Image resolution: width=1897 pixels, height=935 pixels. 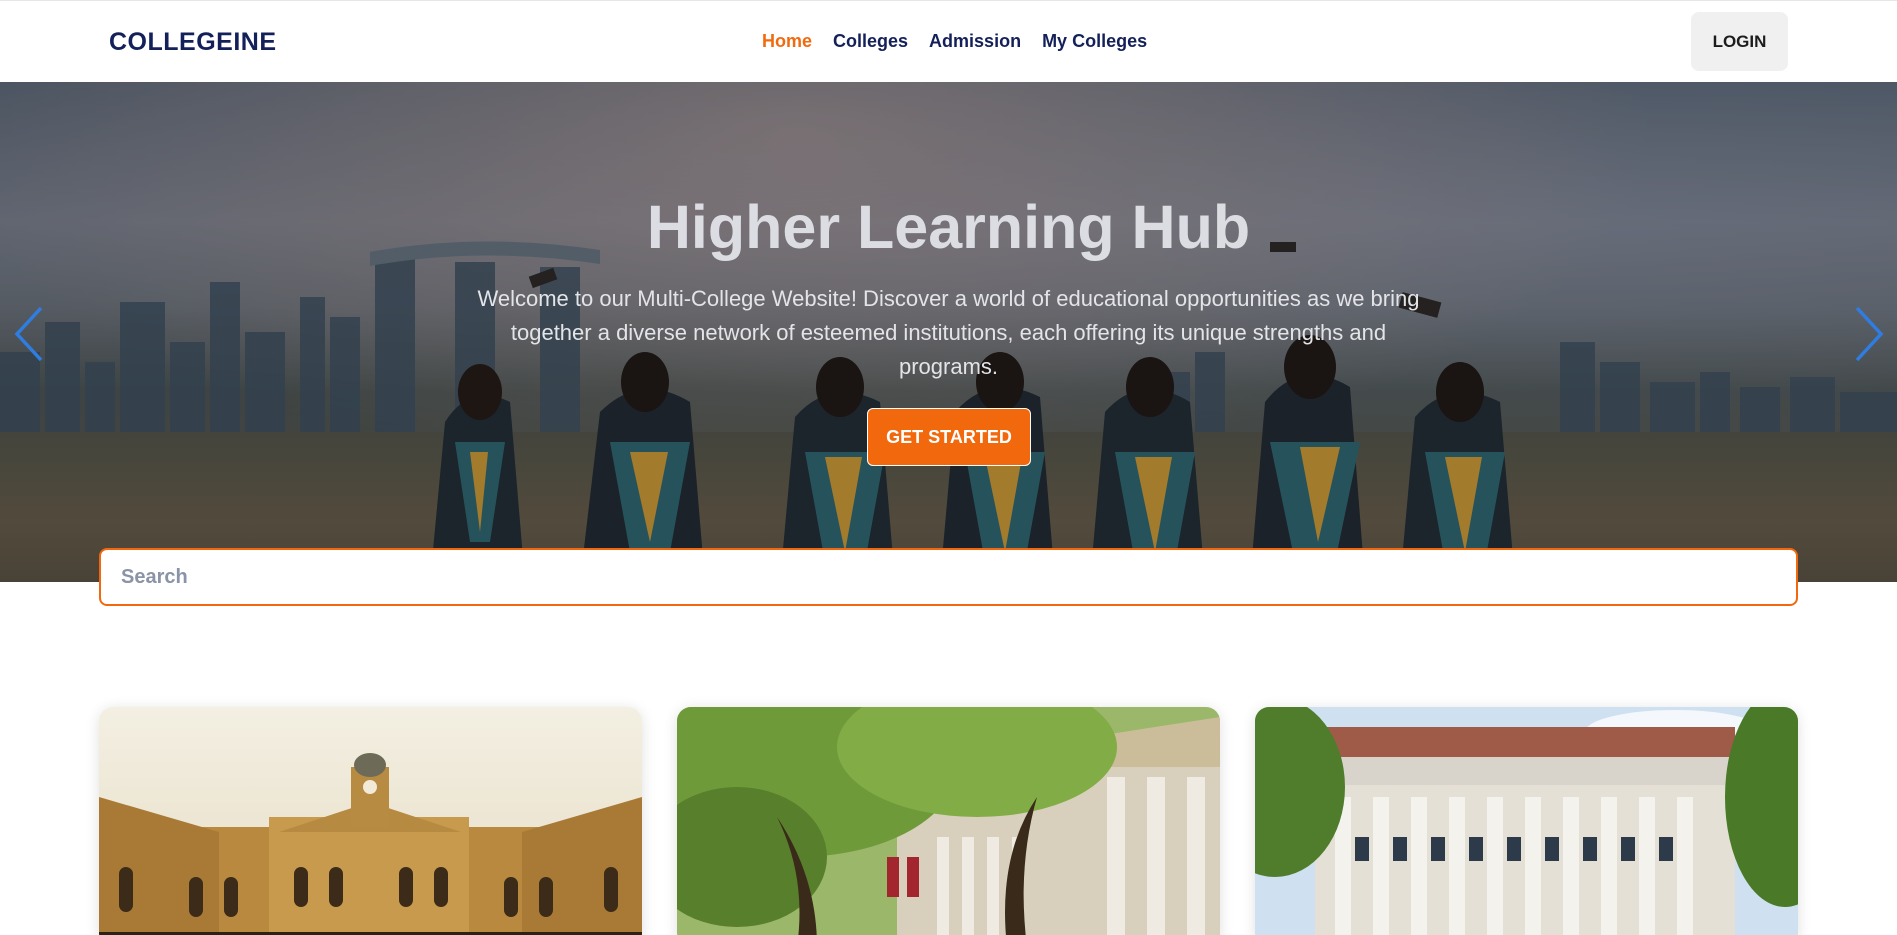 I want to click on nav-link-colleges: Colleges, so click(x=870, y=41).